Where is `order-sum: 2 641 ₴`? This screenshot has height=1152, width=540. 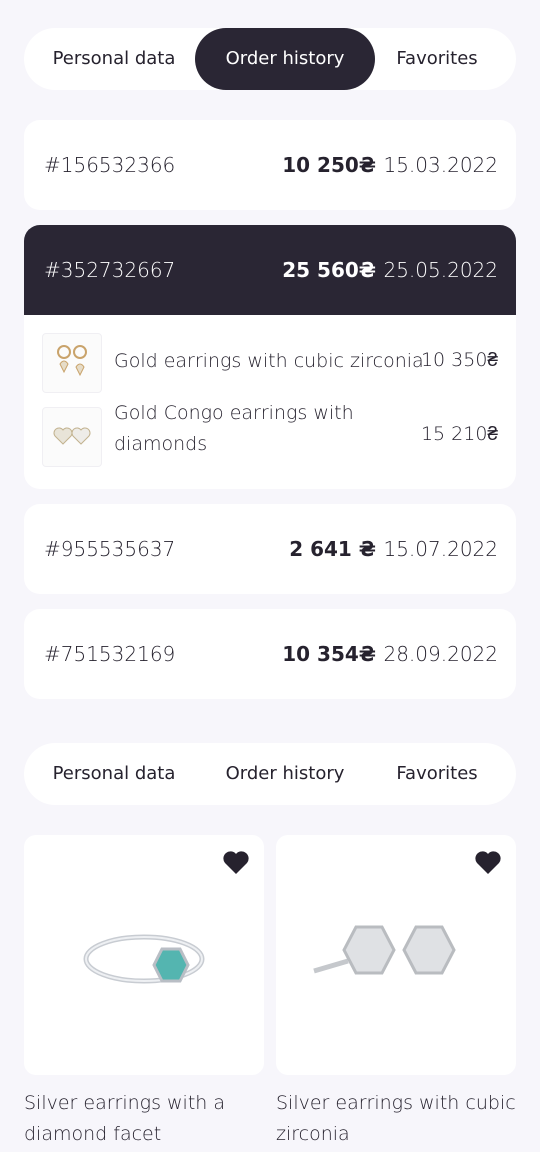 order-sum: 2 641 ₴ is located at coordinates (332, 549).